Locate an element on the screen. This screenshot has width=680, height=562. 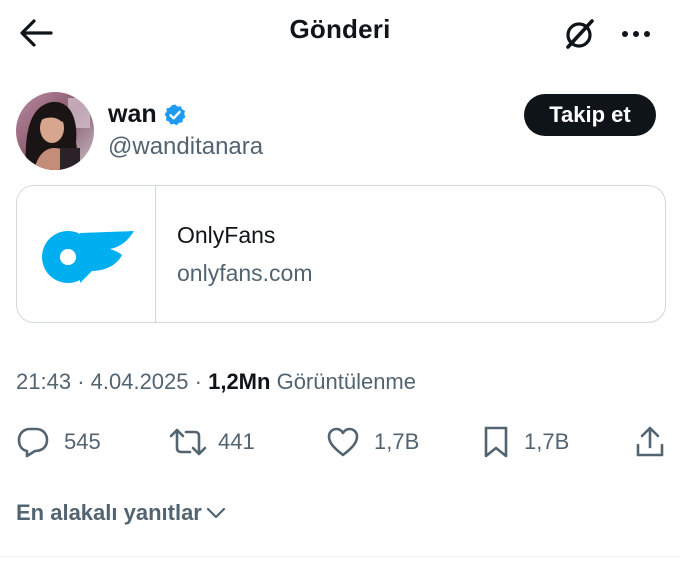
reply-button: 545 is located at coordinates (58, 442).